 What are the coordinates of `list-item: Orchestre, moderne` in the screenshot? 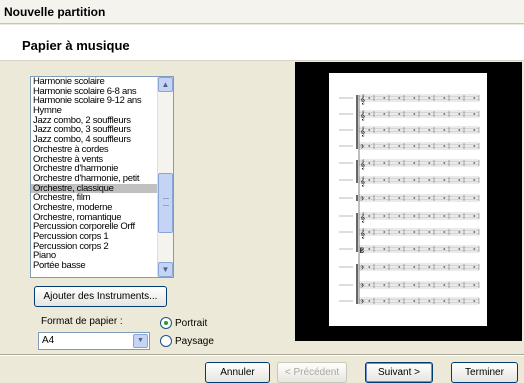 It's located at (94, 208).